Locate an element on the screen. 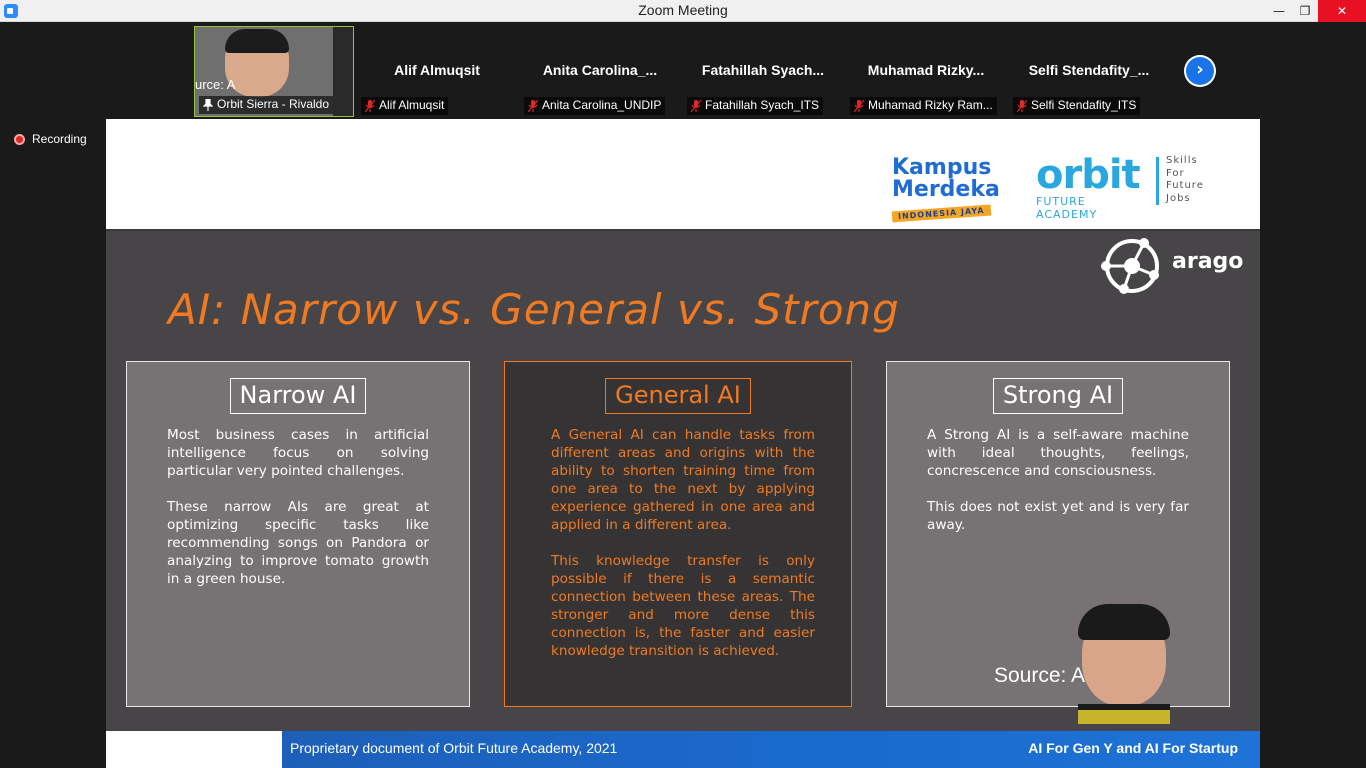 The width and height of the screenshot is (1366, 768). arago-logo: arago is located at coordinates (1176, 267).